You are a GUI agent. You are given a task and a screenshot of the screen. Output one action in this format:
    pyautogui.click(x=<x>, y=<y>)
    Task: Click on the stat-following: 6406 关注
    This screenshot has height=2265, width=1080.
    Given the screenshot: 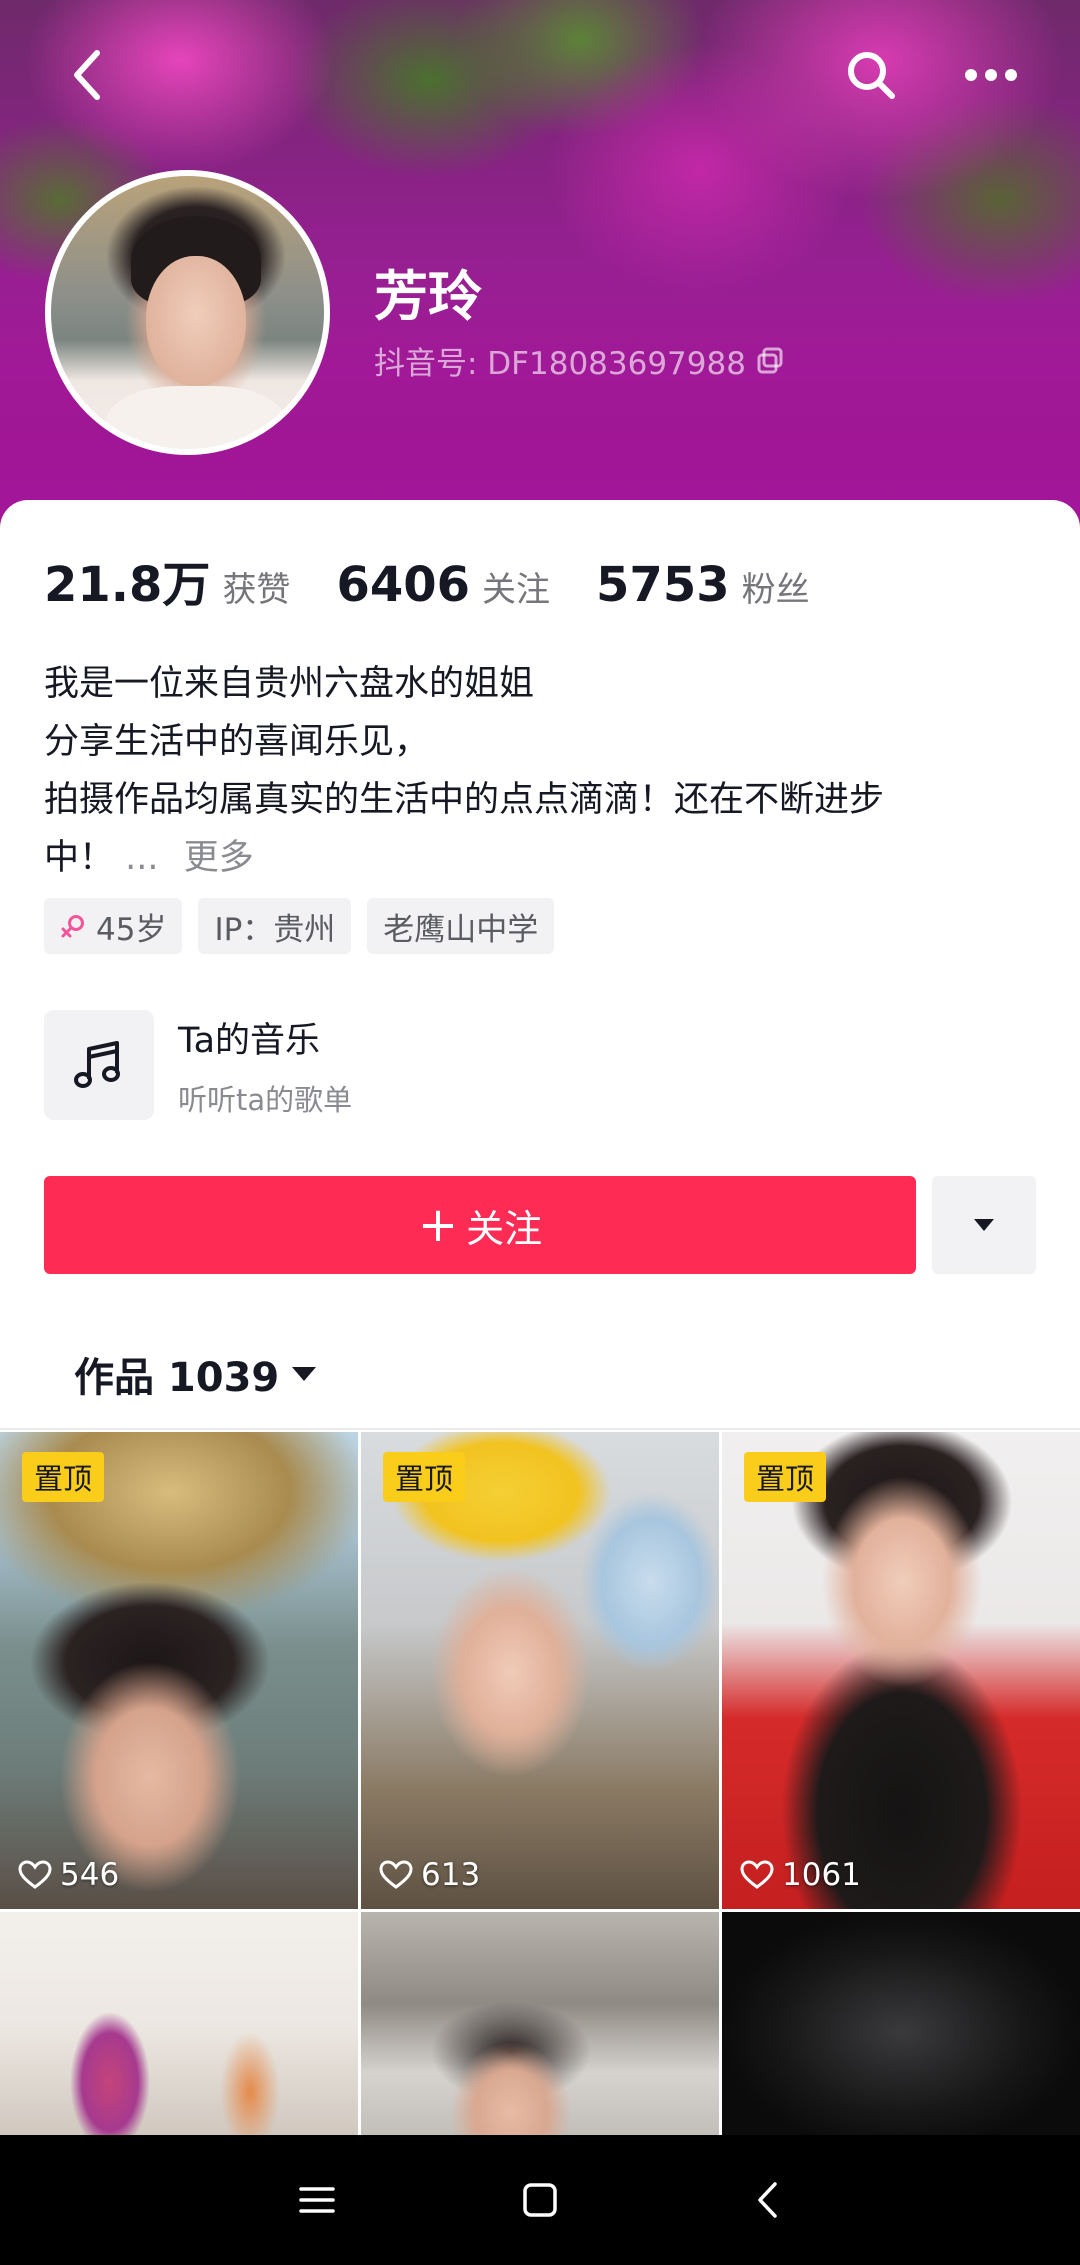 What is the action you would take?
    pyautogui.click(x=443, y=585)
    